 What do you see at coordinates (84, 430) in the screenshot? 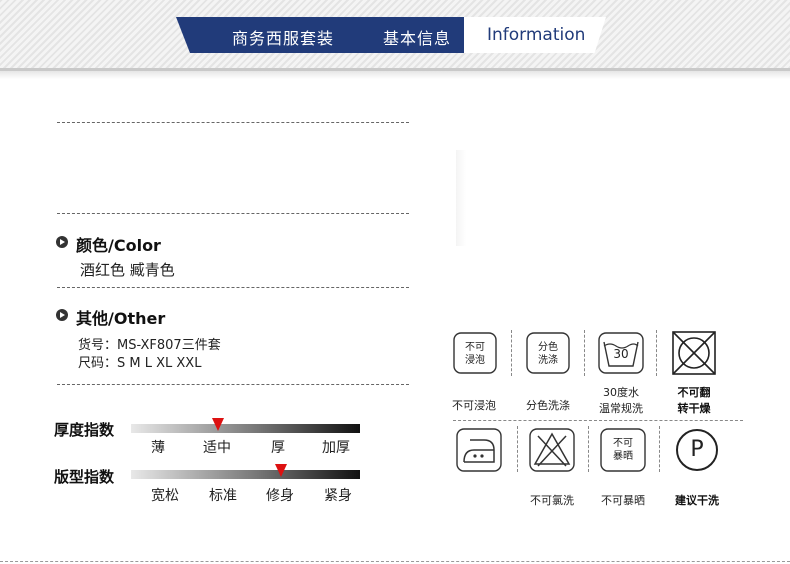
I see `thickness-label: 厚度指数` at bounding box center [84, 430].